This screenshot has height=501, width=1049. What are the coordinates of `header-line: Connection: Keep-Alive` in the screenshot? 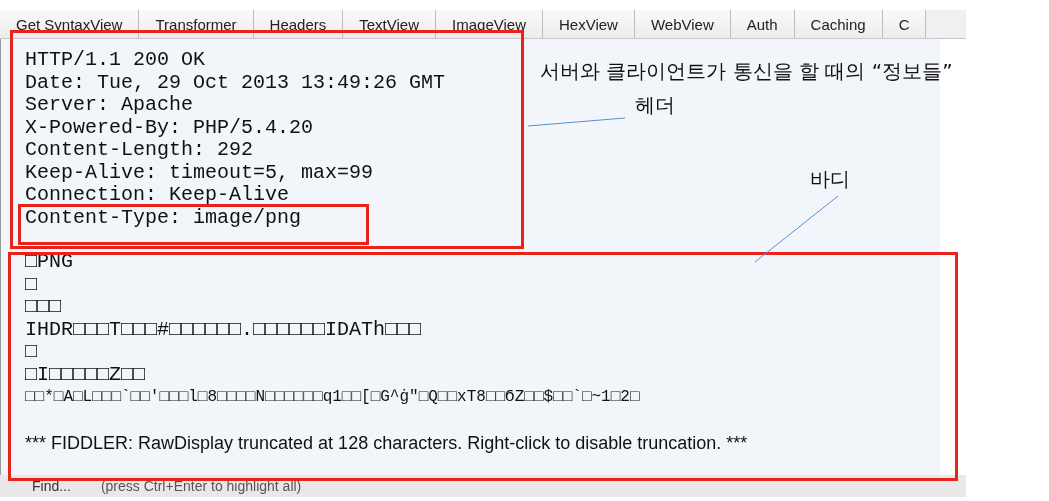 It's located at (157, 195).